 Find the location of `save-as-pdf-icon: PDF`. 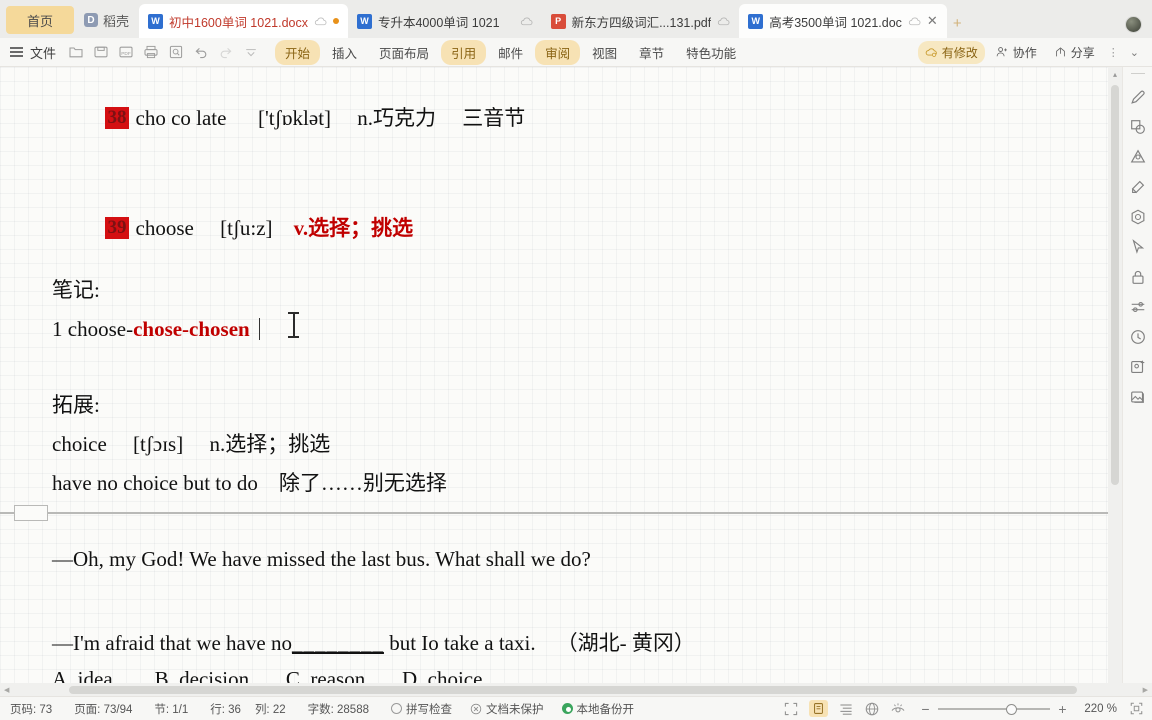

save-as-pdf-icon: PDF is located at coordinates (126, 52).